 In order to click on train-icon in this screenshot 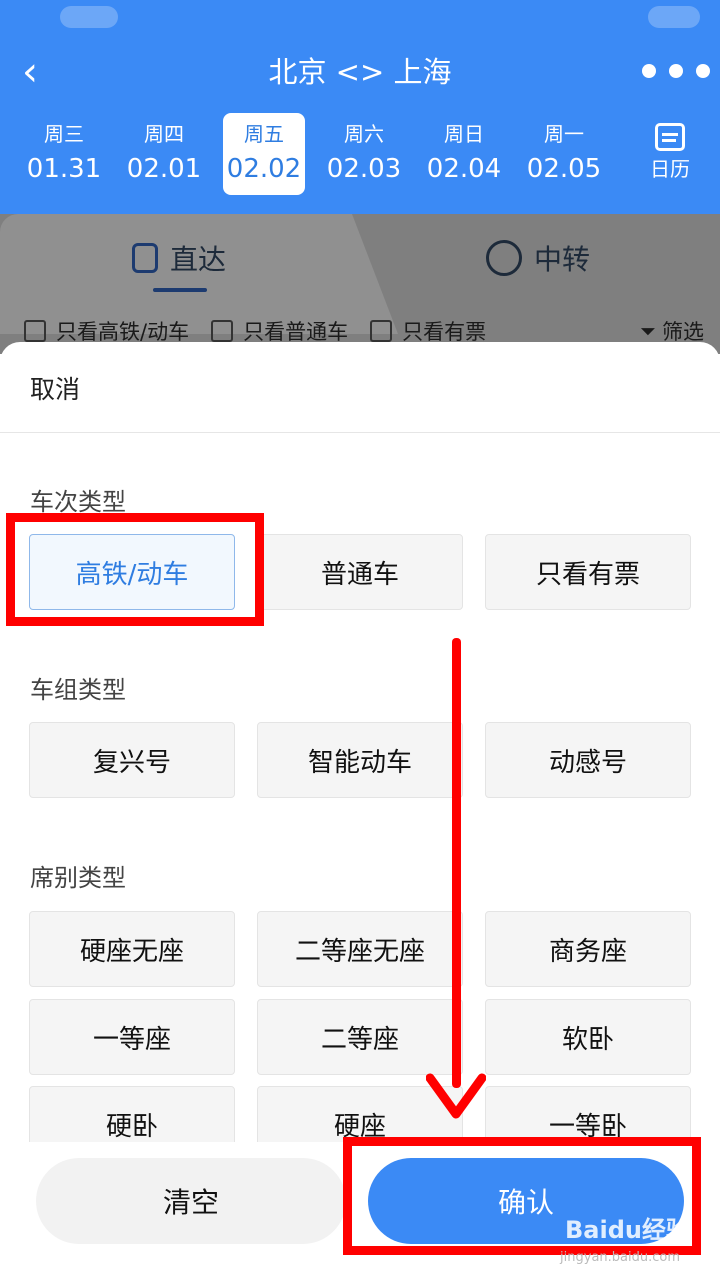, I will do `click(145, 258)`.